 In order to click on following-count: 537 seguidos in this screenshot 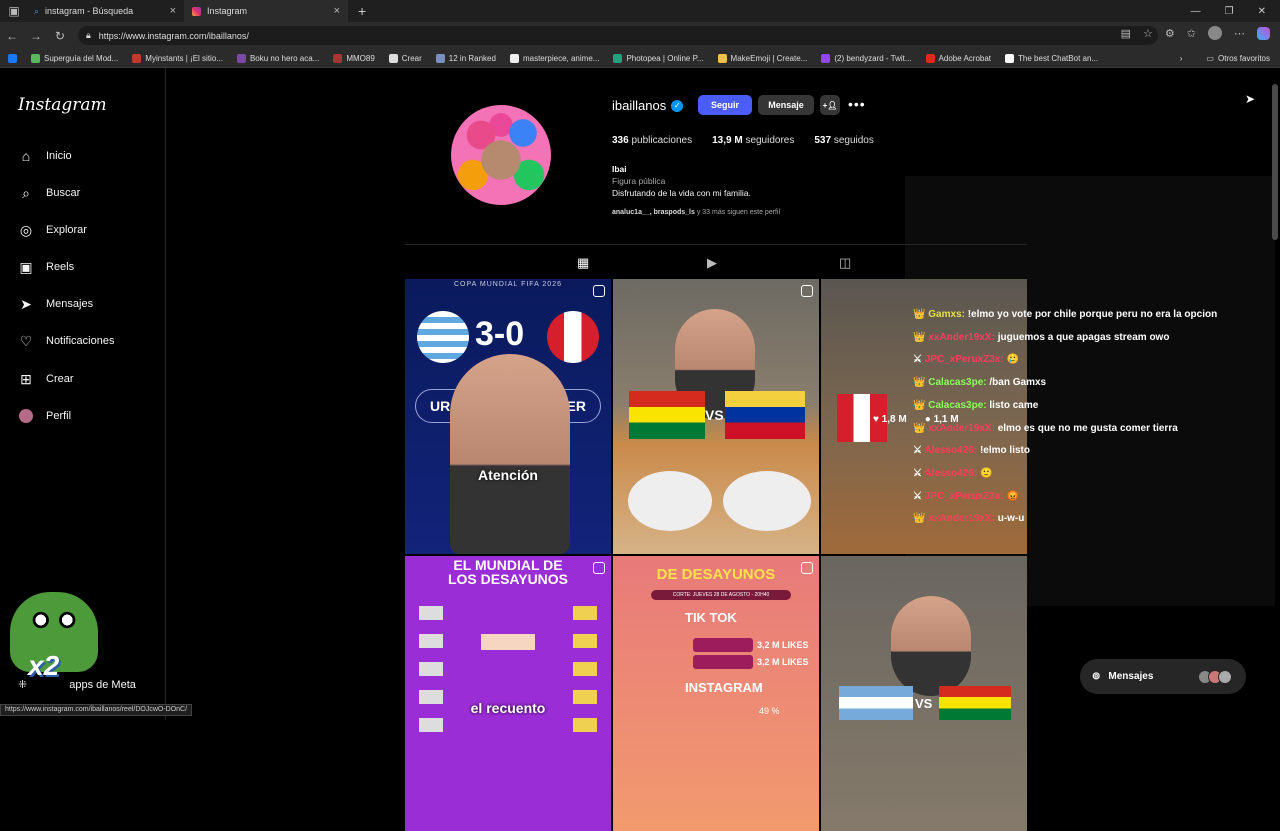, I will do `click(844, 140)`.